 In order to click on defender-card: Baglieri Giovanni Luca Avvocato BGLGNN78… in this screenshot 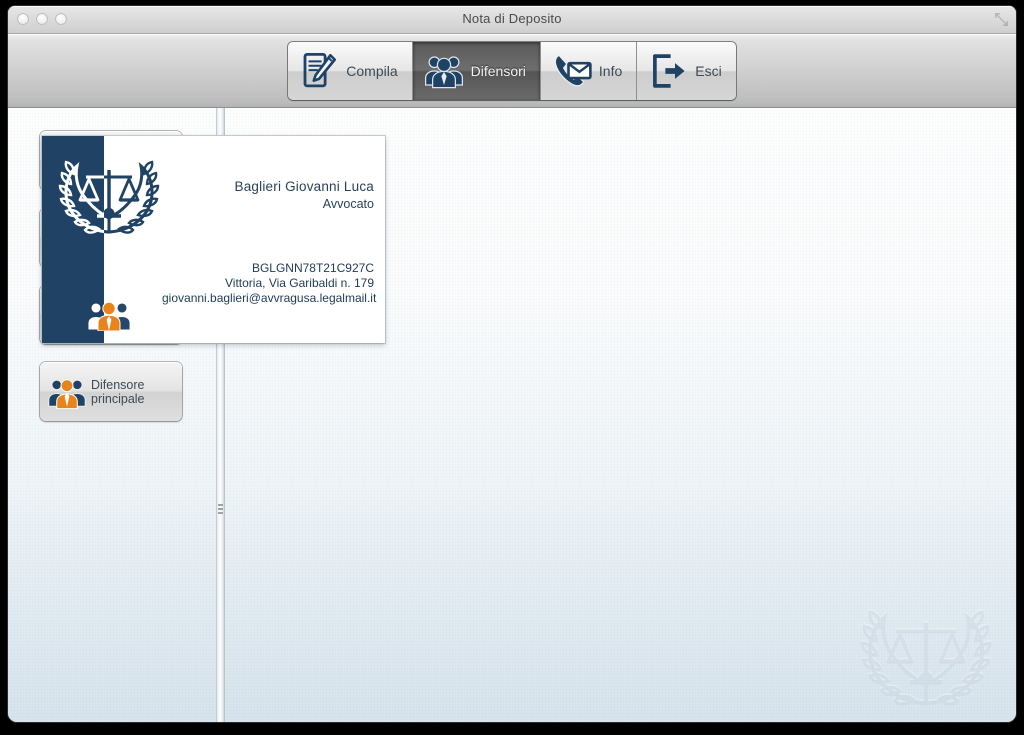, I will do `click(213, 239)`.